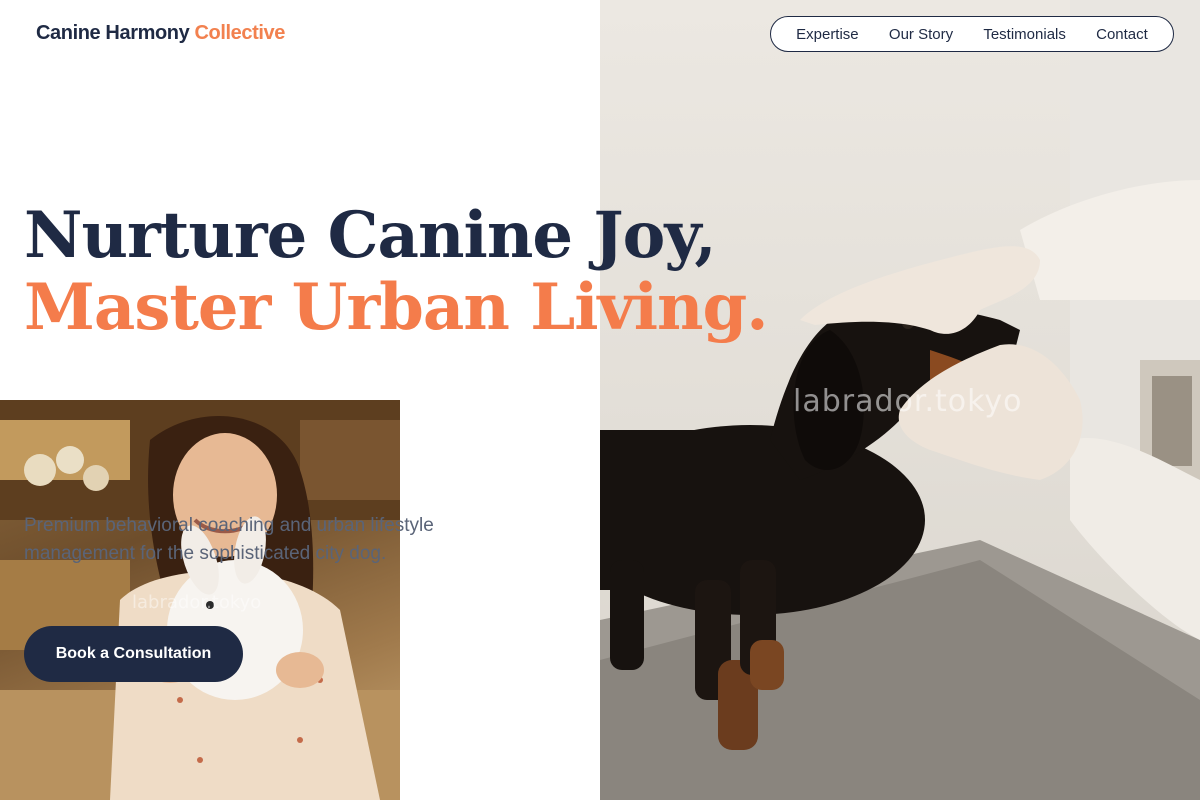 The width and height of the screenshot is (1200, 800). I want to click on nav-item-expertise: Expertise, so click(827, 34).